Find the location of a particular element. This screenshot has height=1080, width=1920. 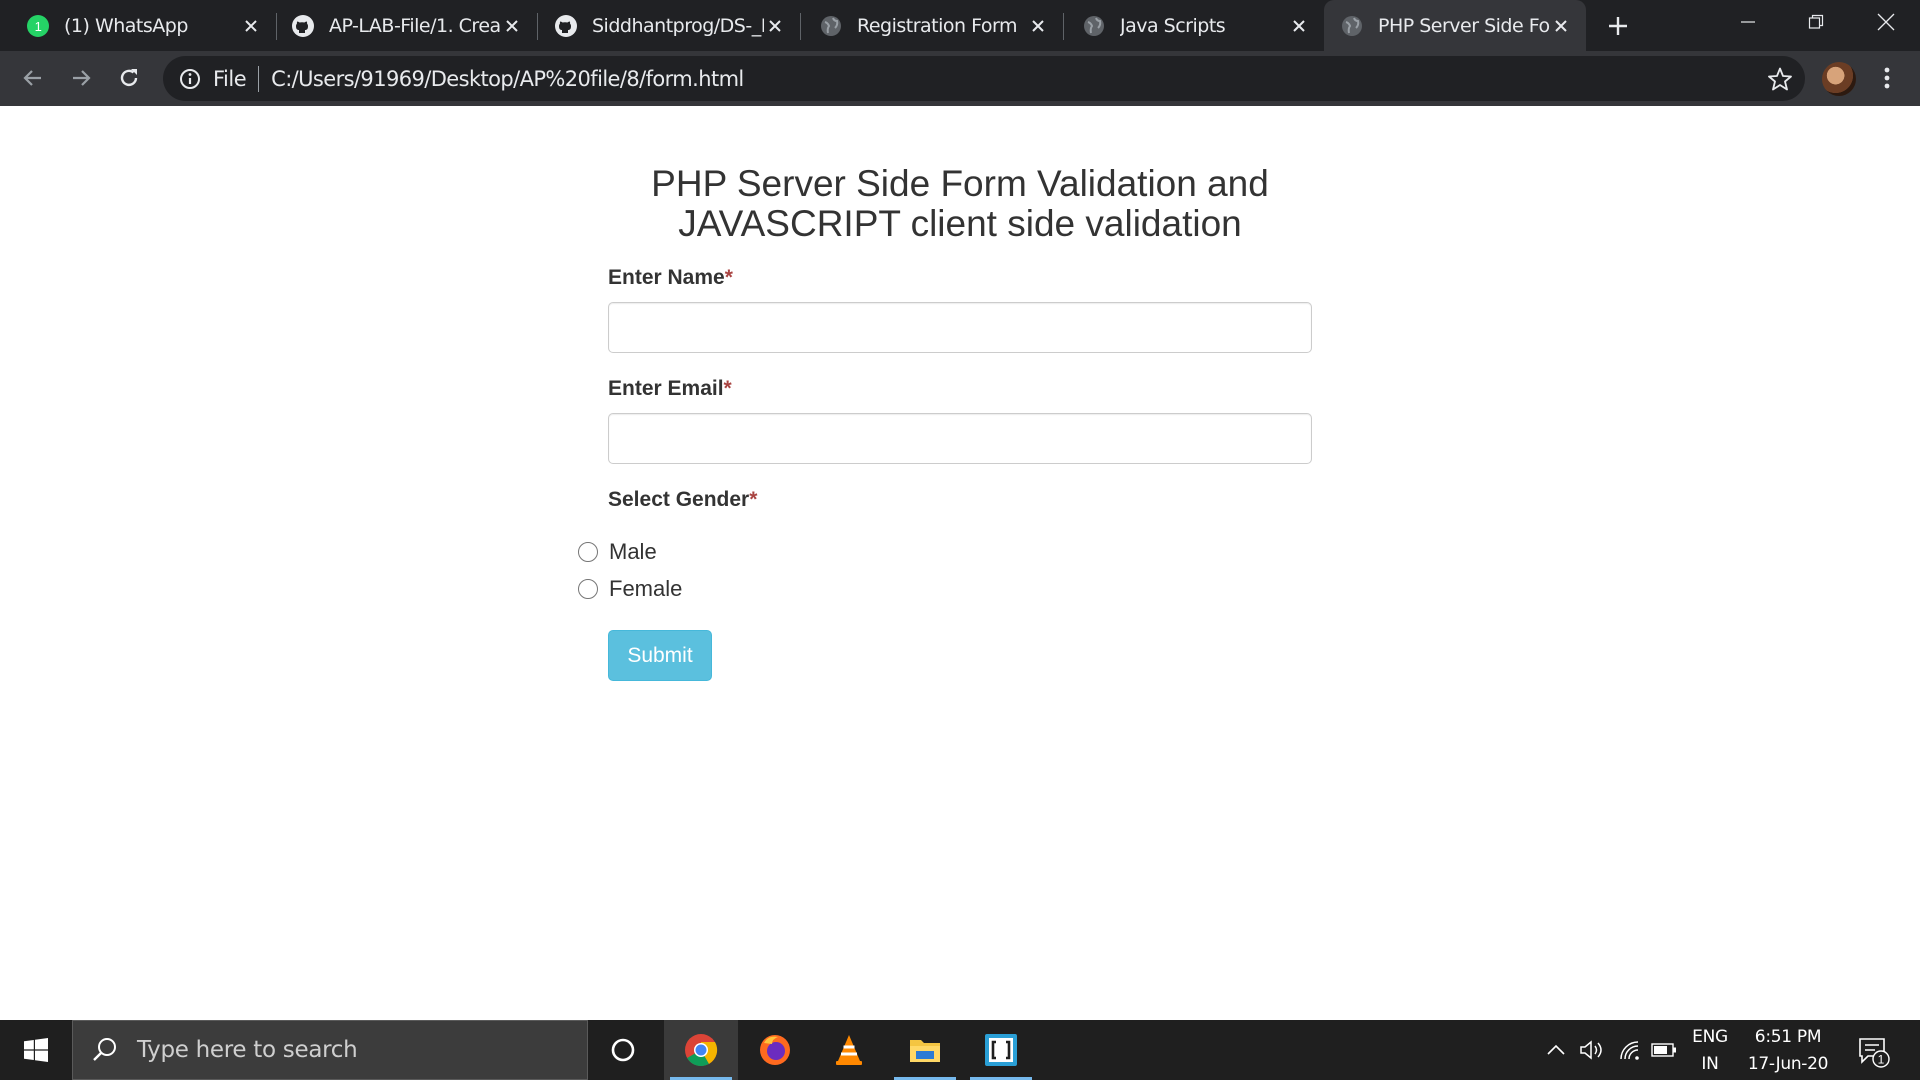

minimize-icon is located at coordinates (1748, 22).